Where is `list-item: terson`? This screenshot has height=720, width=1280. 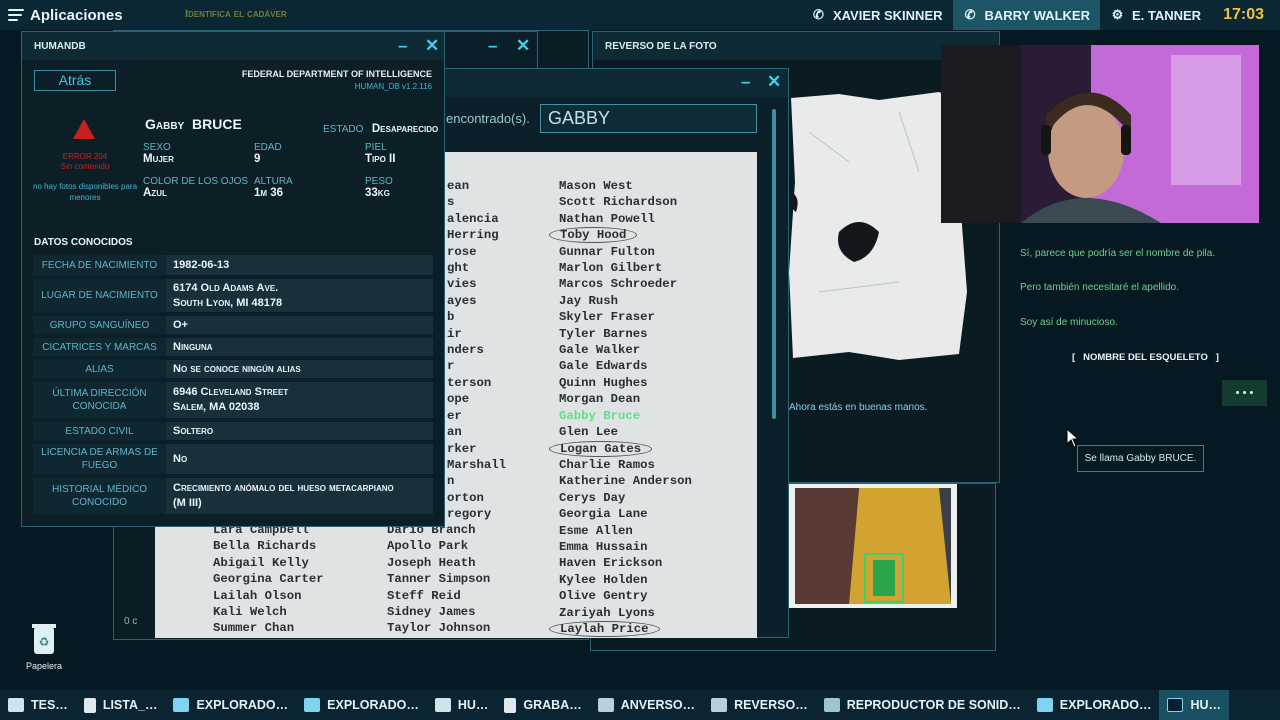
list-item: terson is located at coordinates (469, 382).